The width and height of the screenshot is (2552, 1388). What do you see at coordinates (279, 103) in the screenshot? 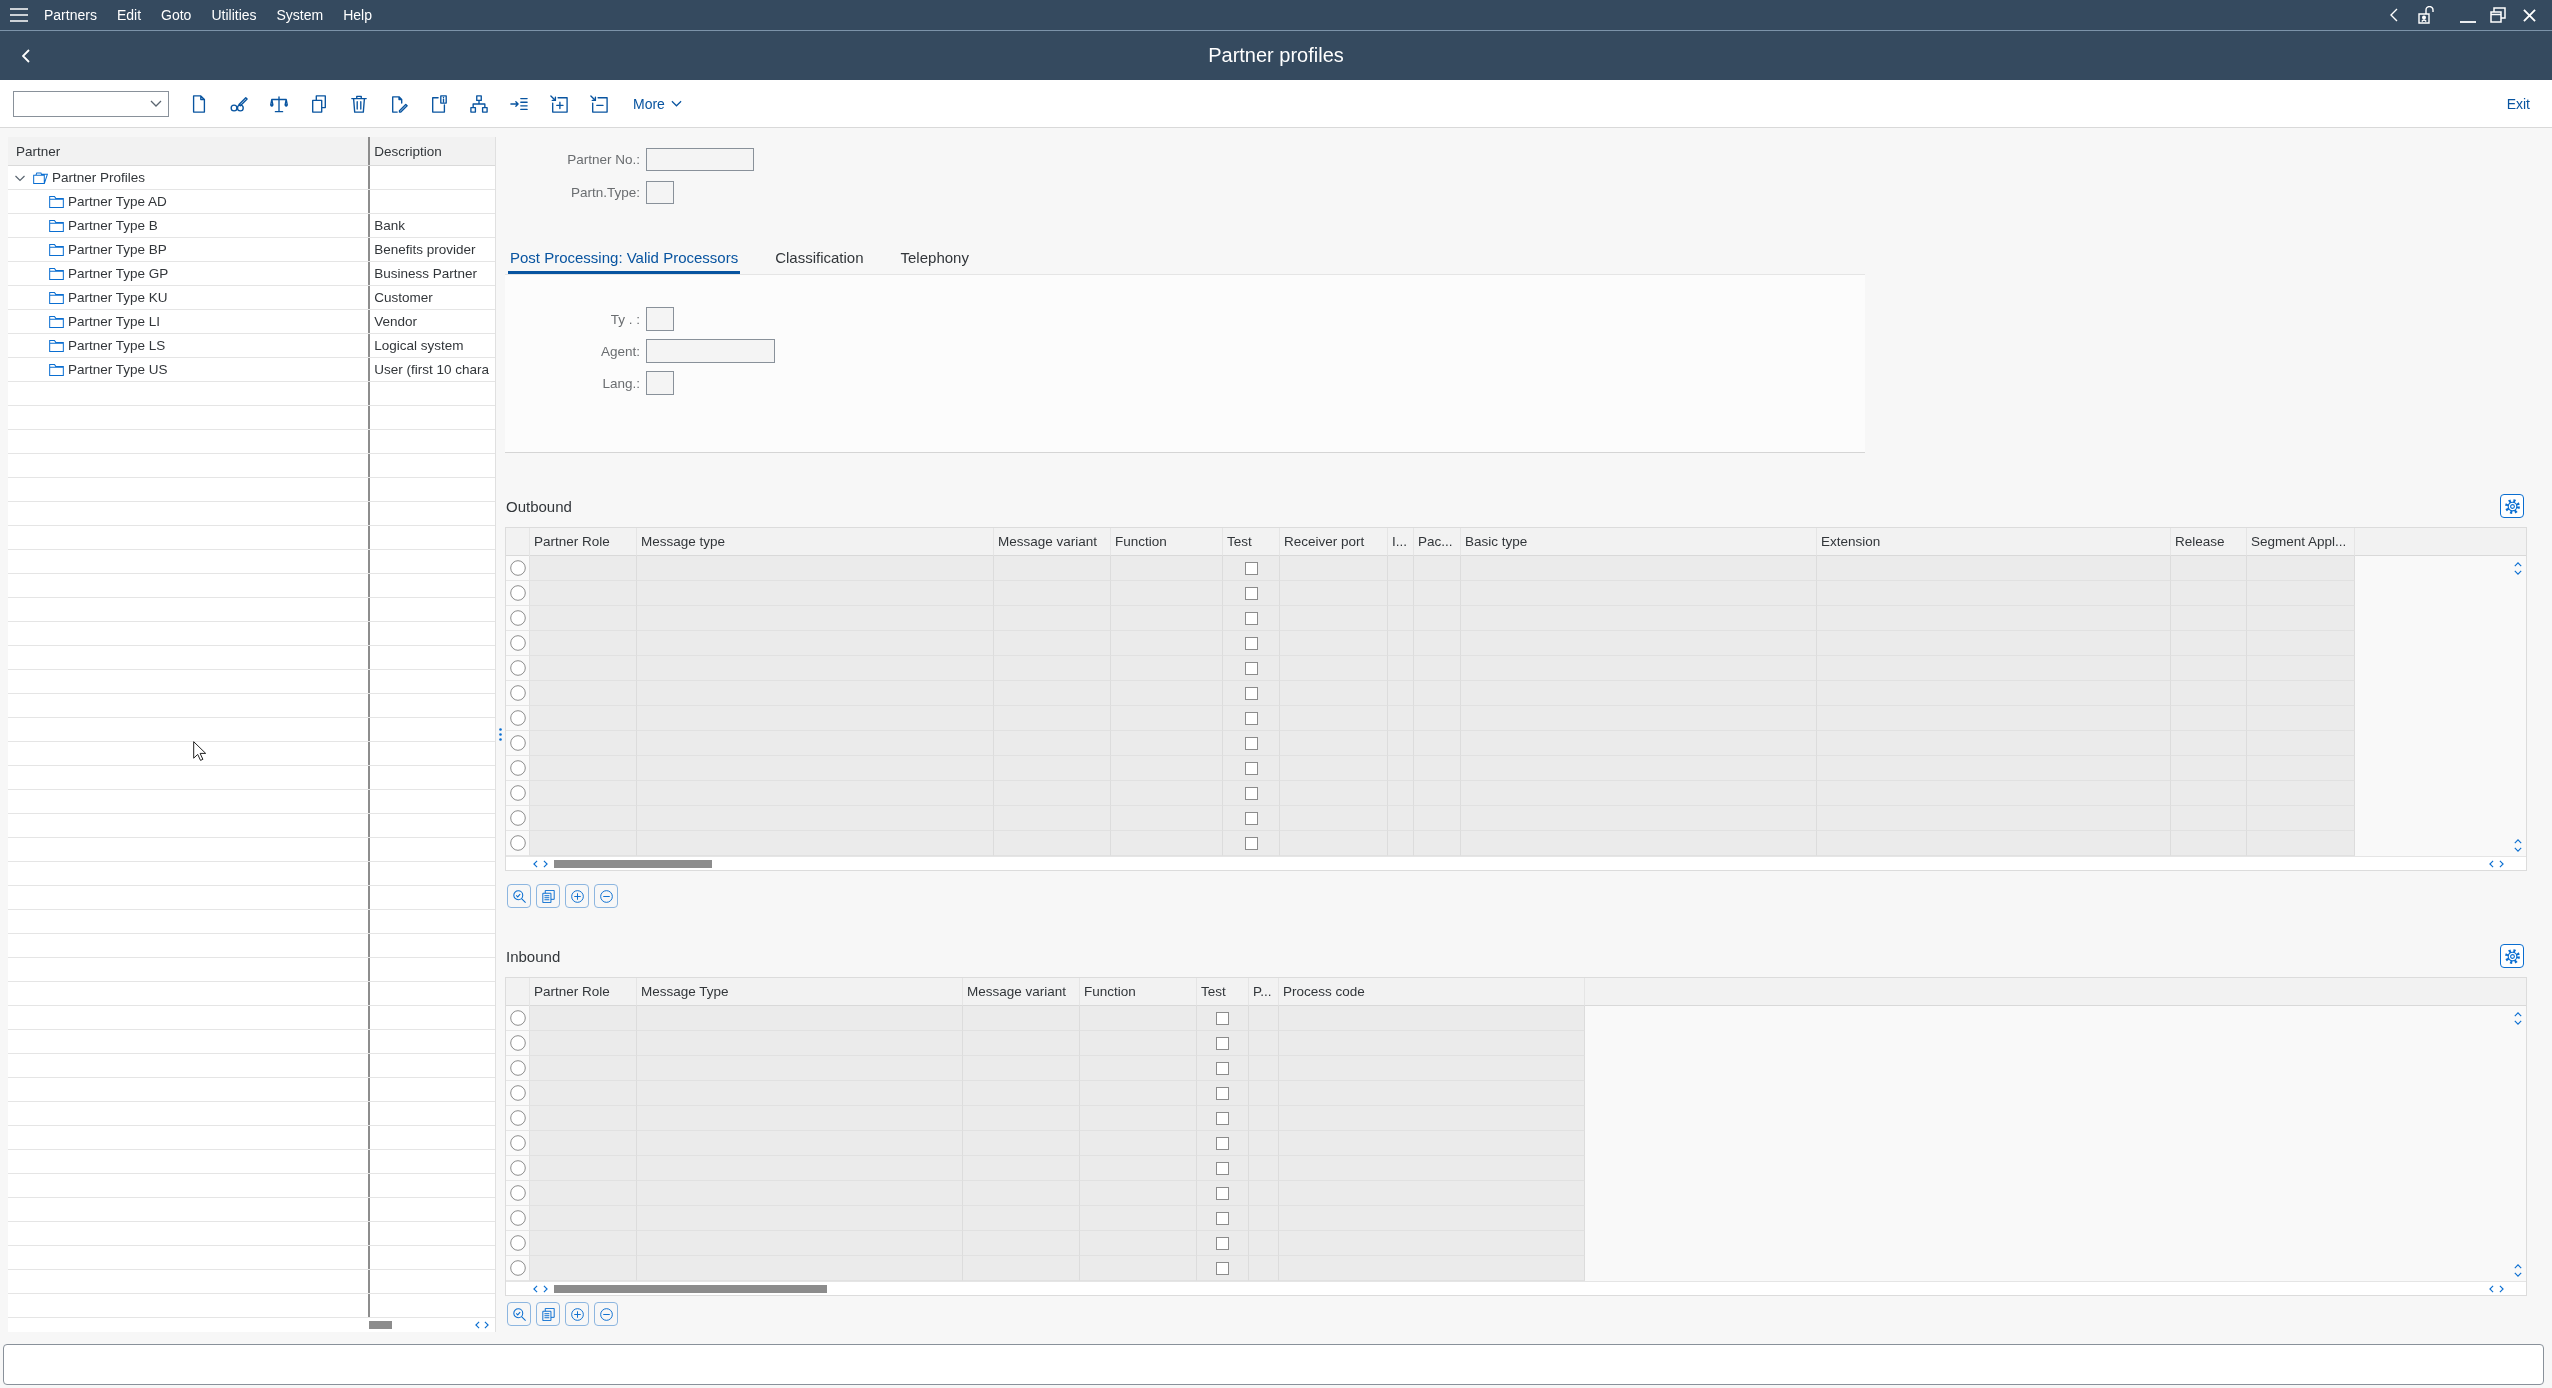
I see `scales-icon` at bounding box center [279, 103].